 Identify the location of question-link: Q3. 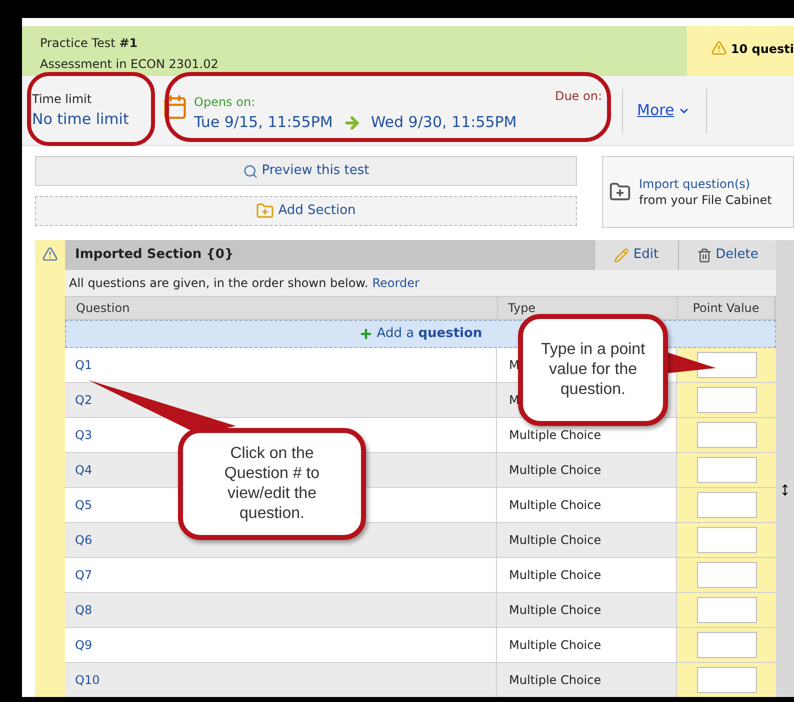
(83, 435).